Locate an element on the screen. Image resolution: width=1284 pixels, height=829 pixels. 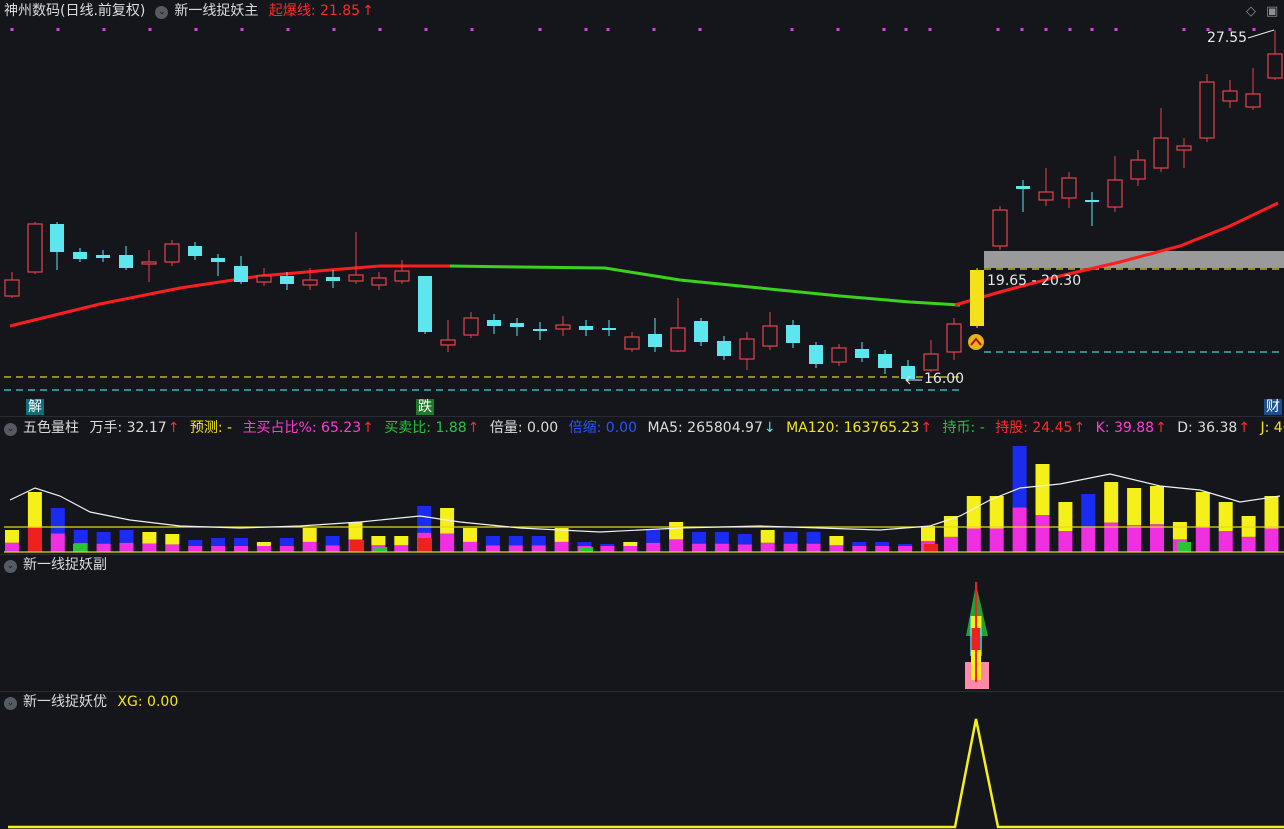
sub-header: ⌄ 新一线捉妖副 is located at coordinates (56, 565).